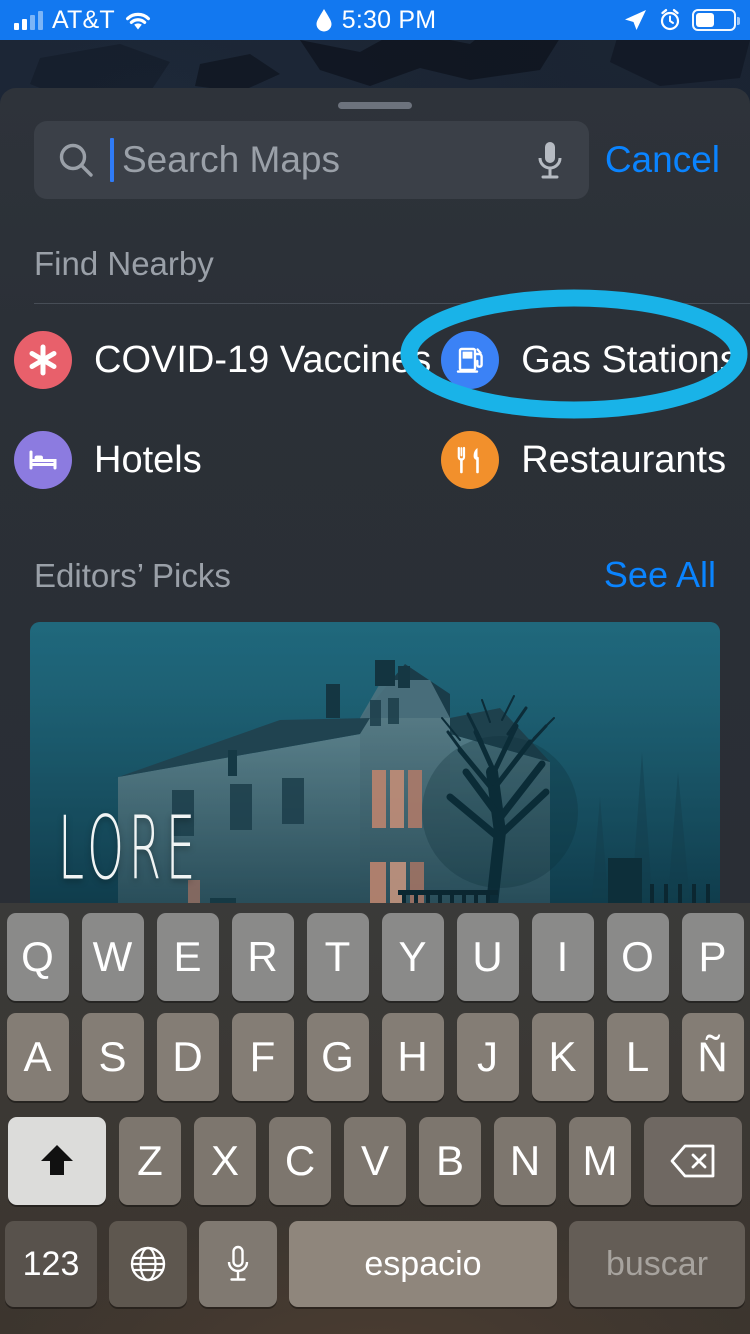 The width and height of the screenshot is (750, 1334). I want to click on key-c: C, so click(300, 1161).